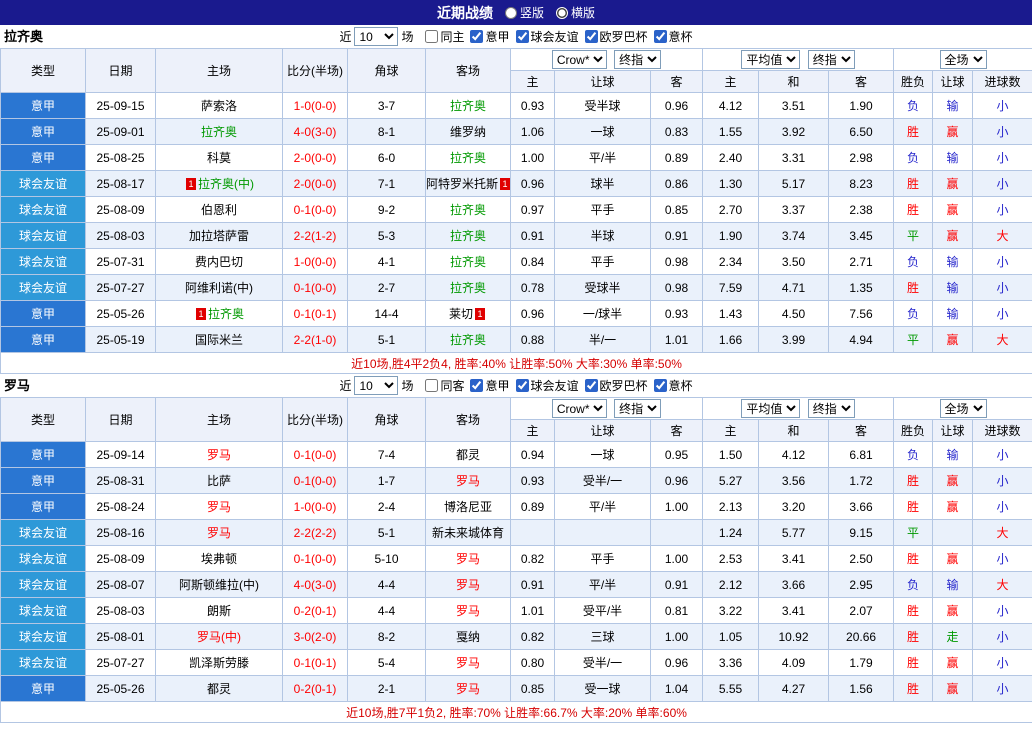  What do you see at coordinates (219, 481) in the screenshot?
I see `team-name: 比萨` at bounding box center [219, 481].